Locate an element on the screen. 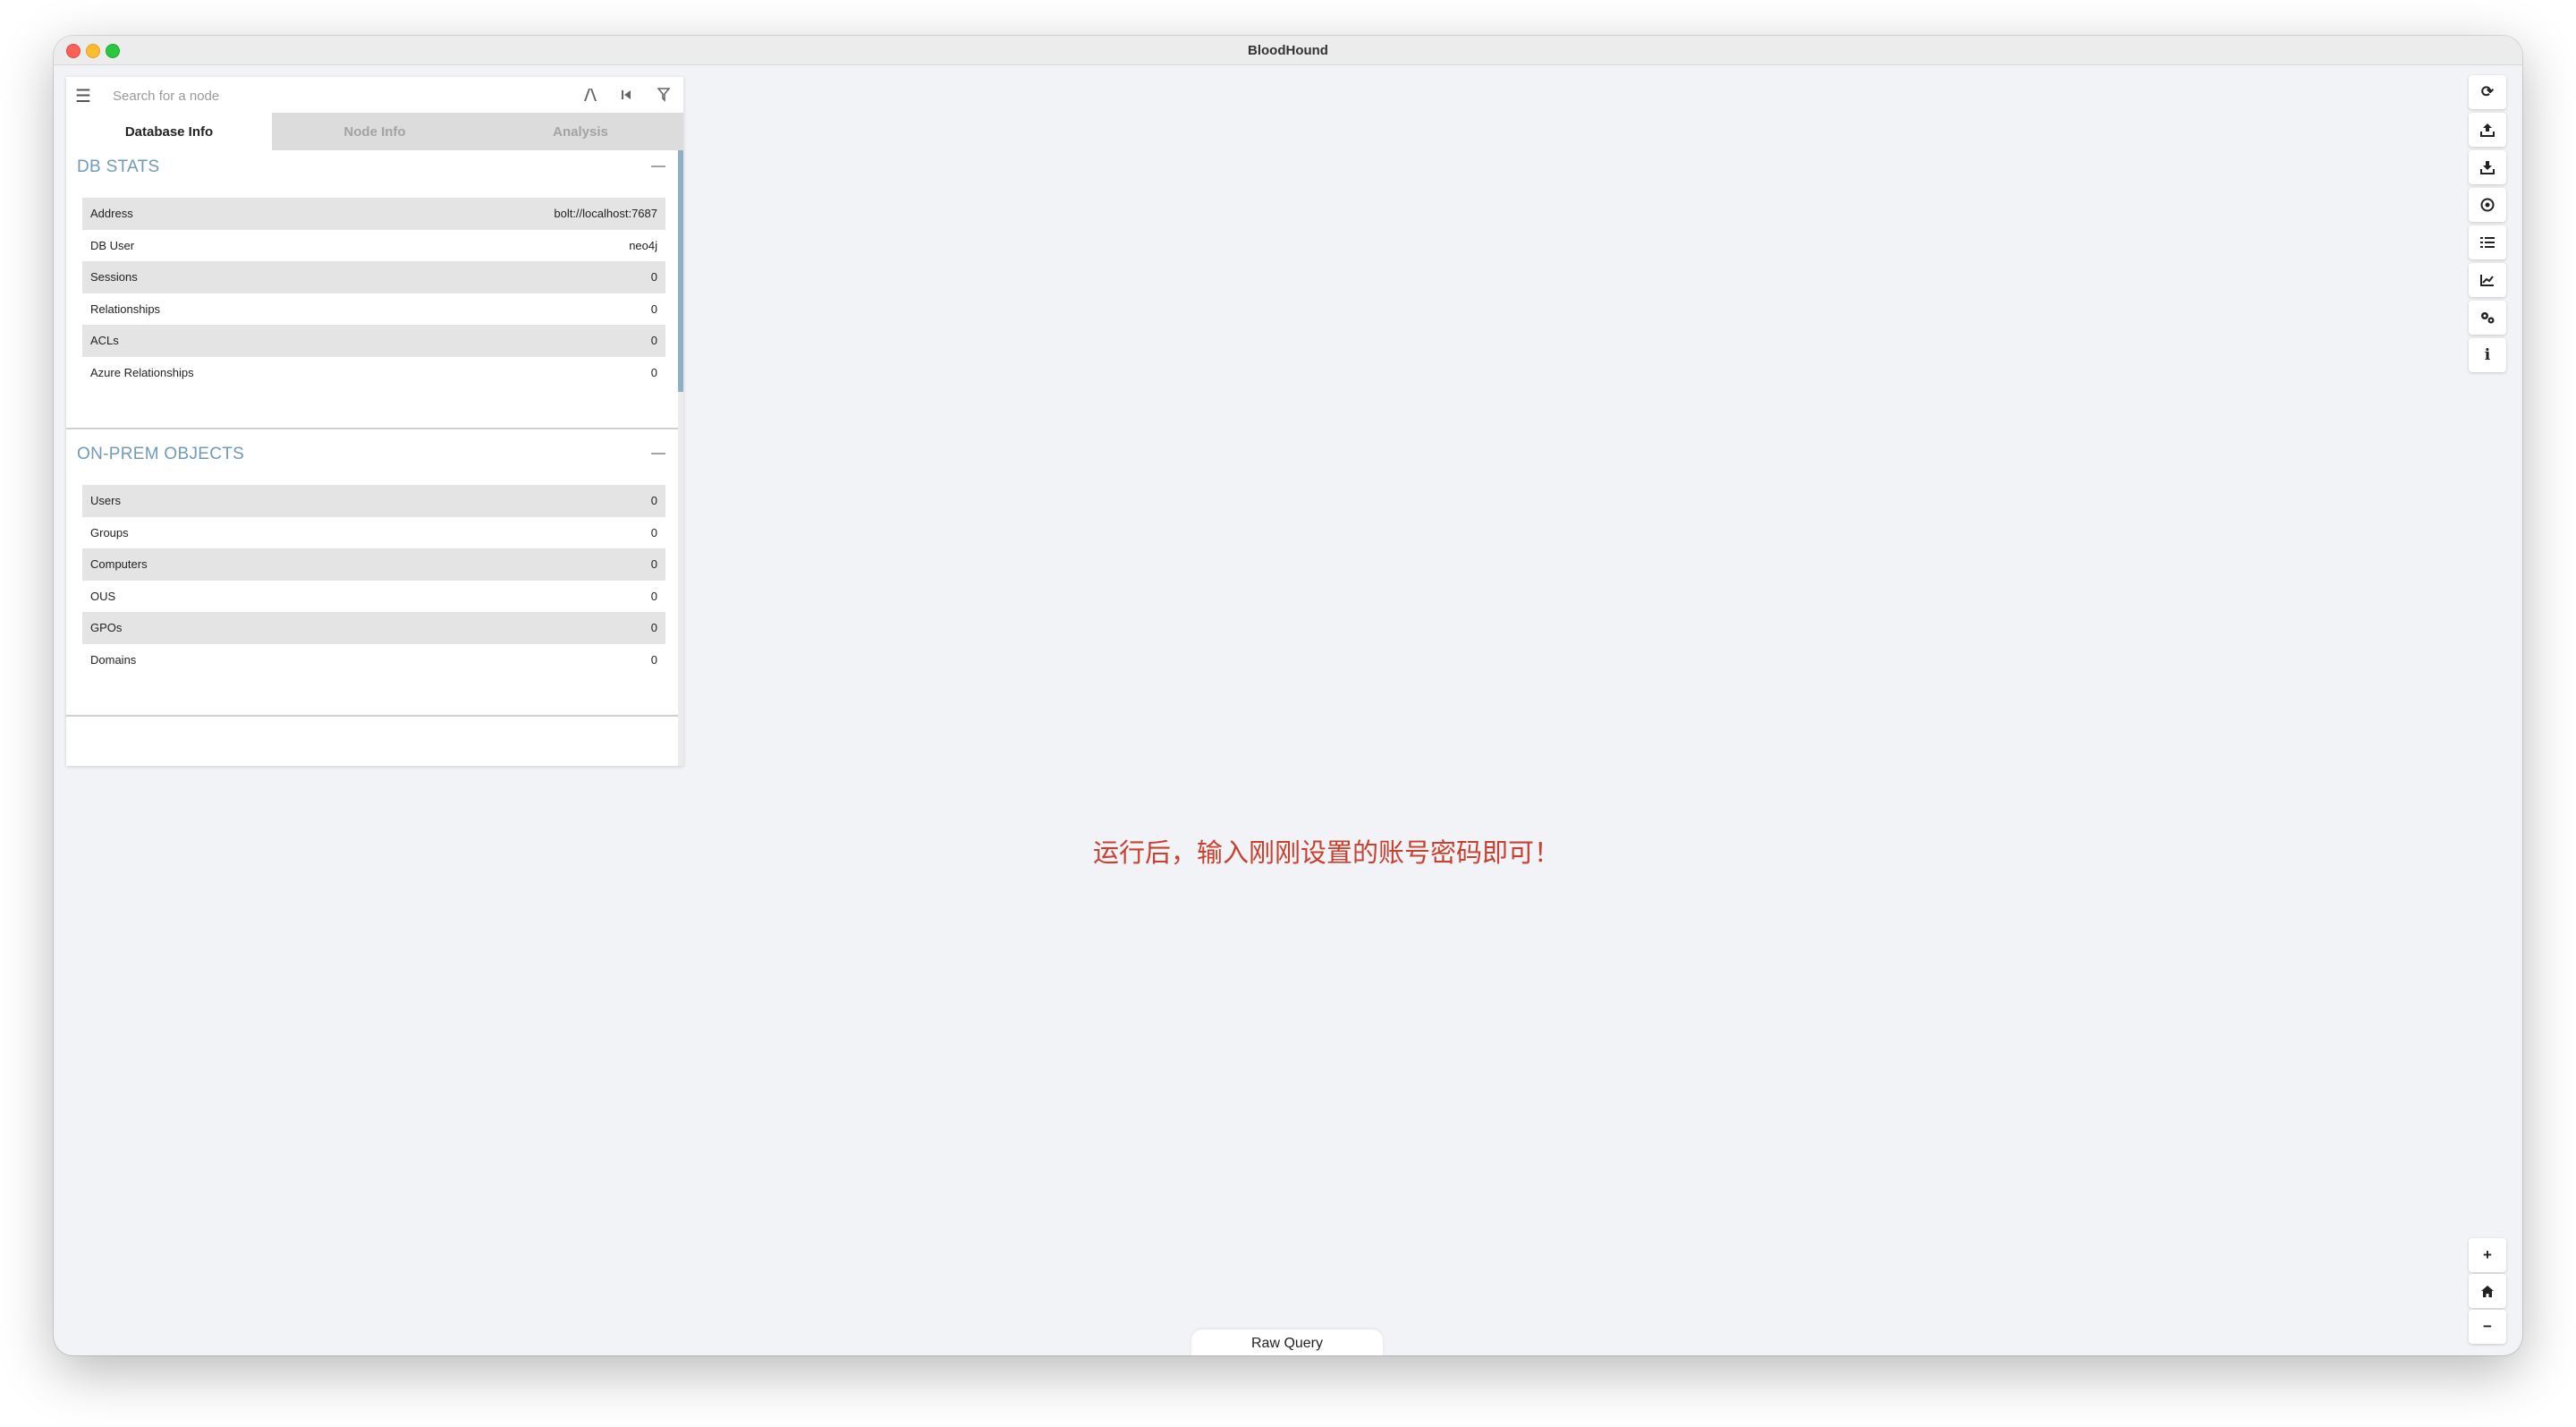 Image resolution: width=2576 pixels, height=1427 pixels. stat-label: Groups is located at coordinates (109, 532).